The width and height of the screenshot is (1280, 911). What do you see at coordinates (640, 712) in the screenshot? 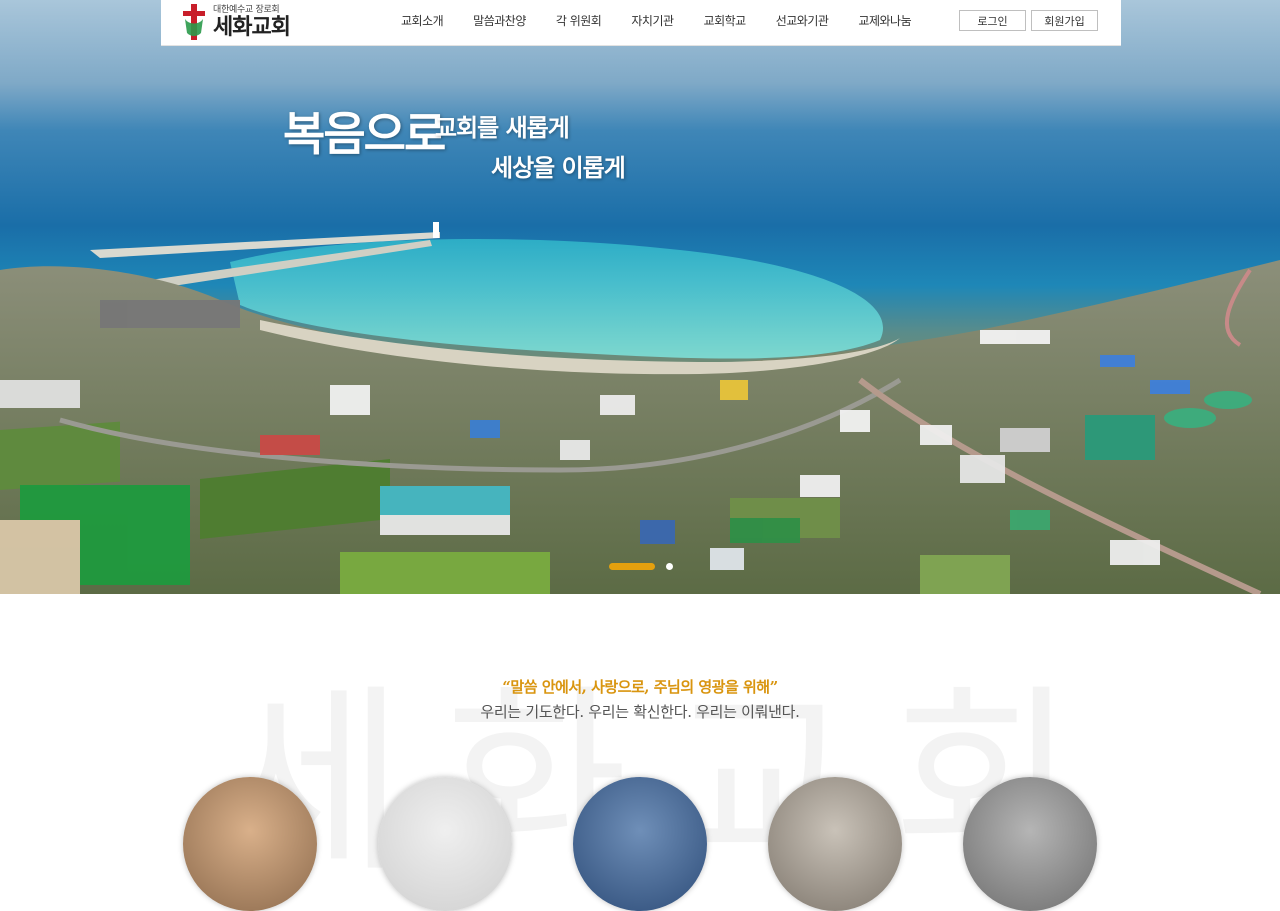
I see `motto-subtitle: 우리는 기도한다. 우리는 확신한다. 우리는 이뤄낸다.` at bounding box center [640, 712].